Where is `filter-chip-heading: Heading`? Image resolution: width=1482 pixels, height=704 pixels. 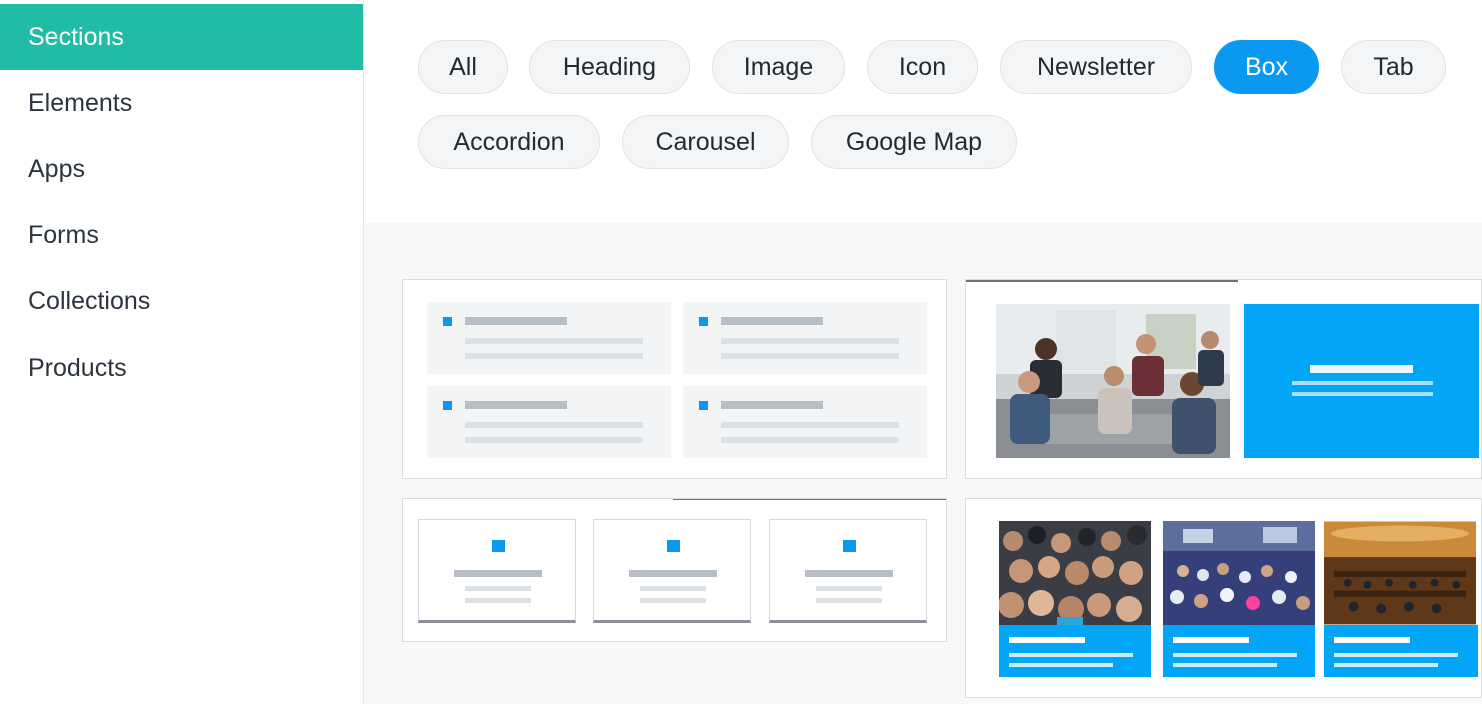 filter-chip-heading: Heading is located at coordinates (609, 67).